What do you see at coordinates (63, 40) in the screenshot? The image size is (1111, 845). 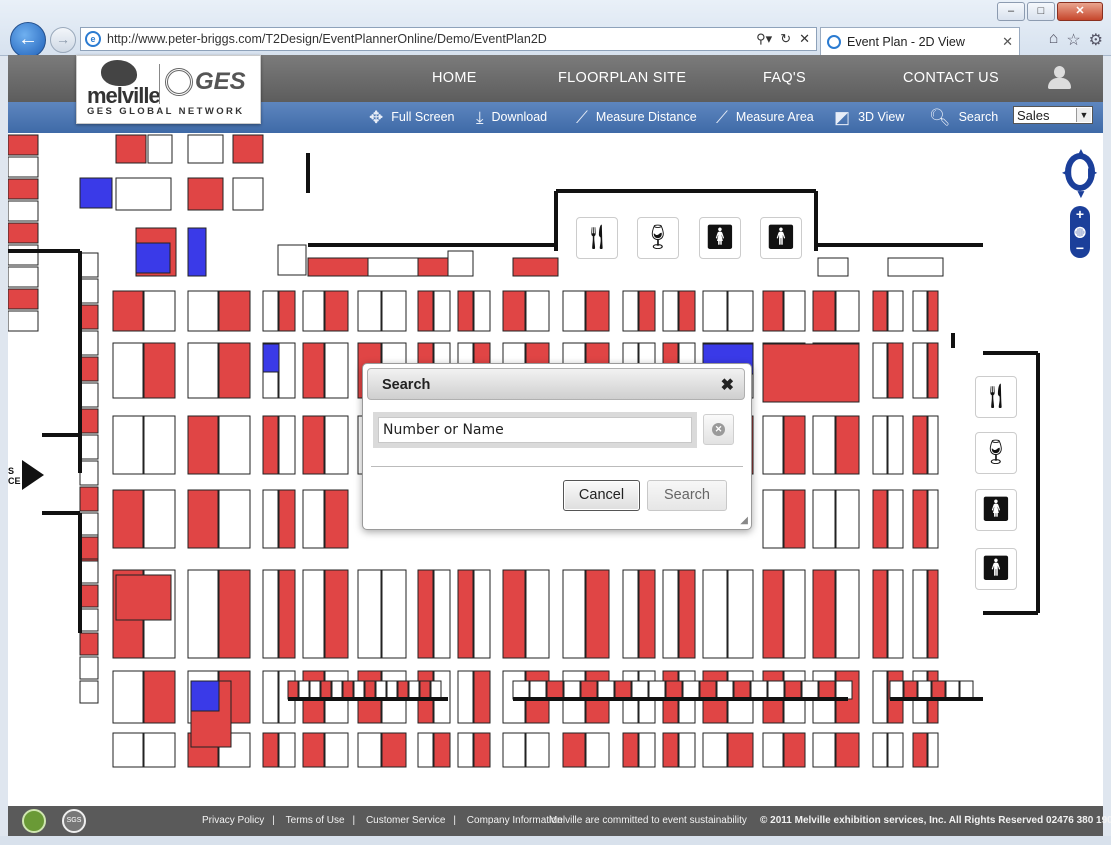 I see `forward-arrow-icon: →` at bounding box center [63, 40].